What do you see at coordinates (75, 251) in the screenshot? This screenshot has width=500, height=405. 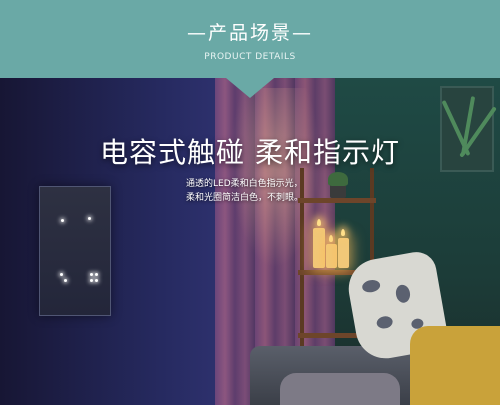 I see `touch-switch-panel` at bounding box center [75, 251].